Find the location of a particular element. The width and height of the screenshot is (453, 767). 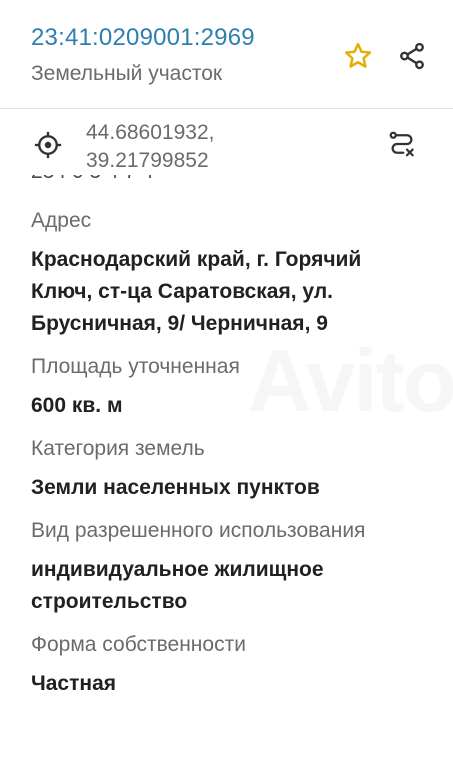

route-button is located at coordinates (402, 144).